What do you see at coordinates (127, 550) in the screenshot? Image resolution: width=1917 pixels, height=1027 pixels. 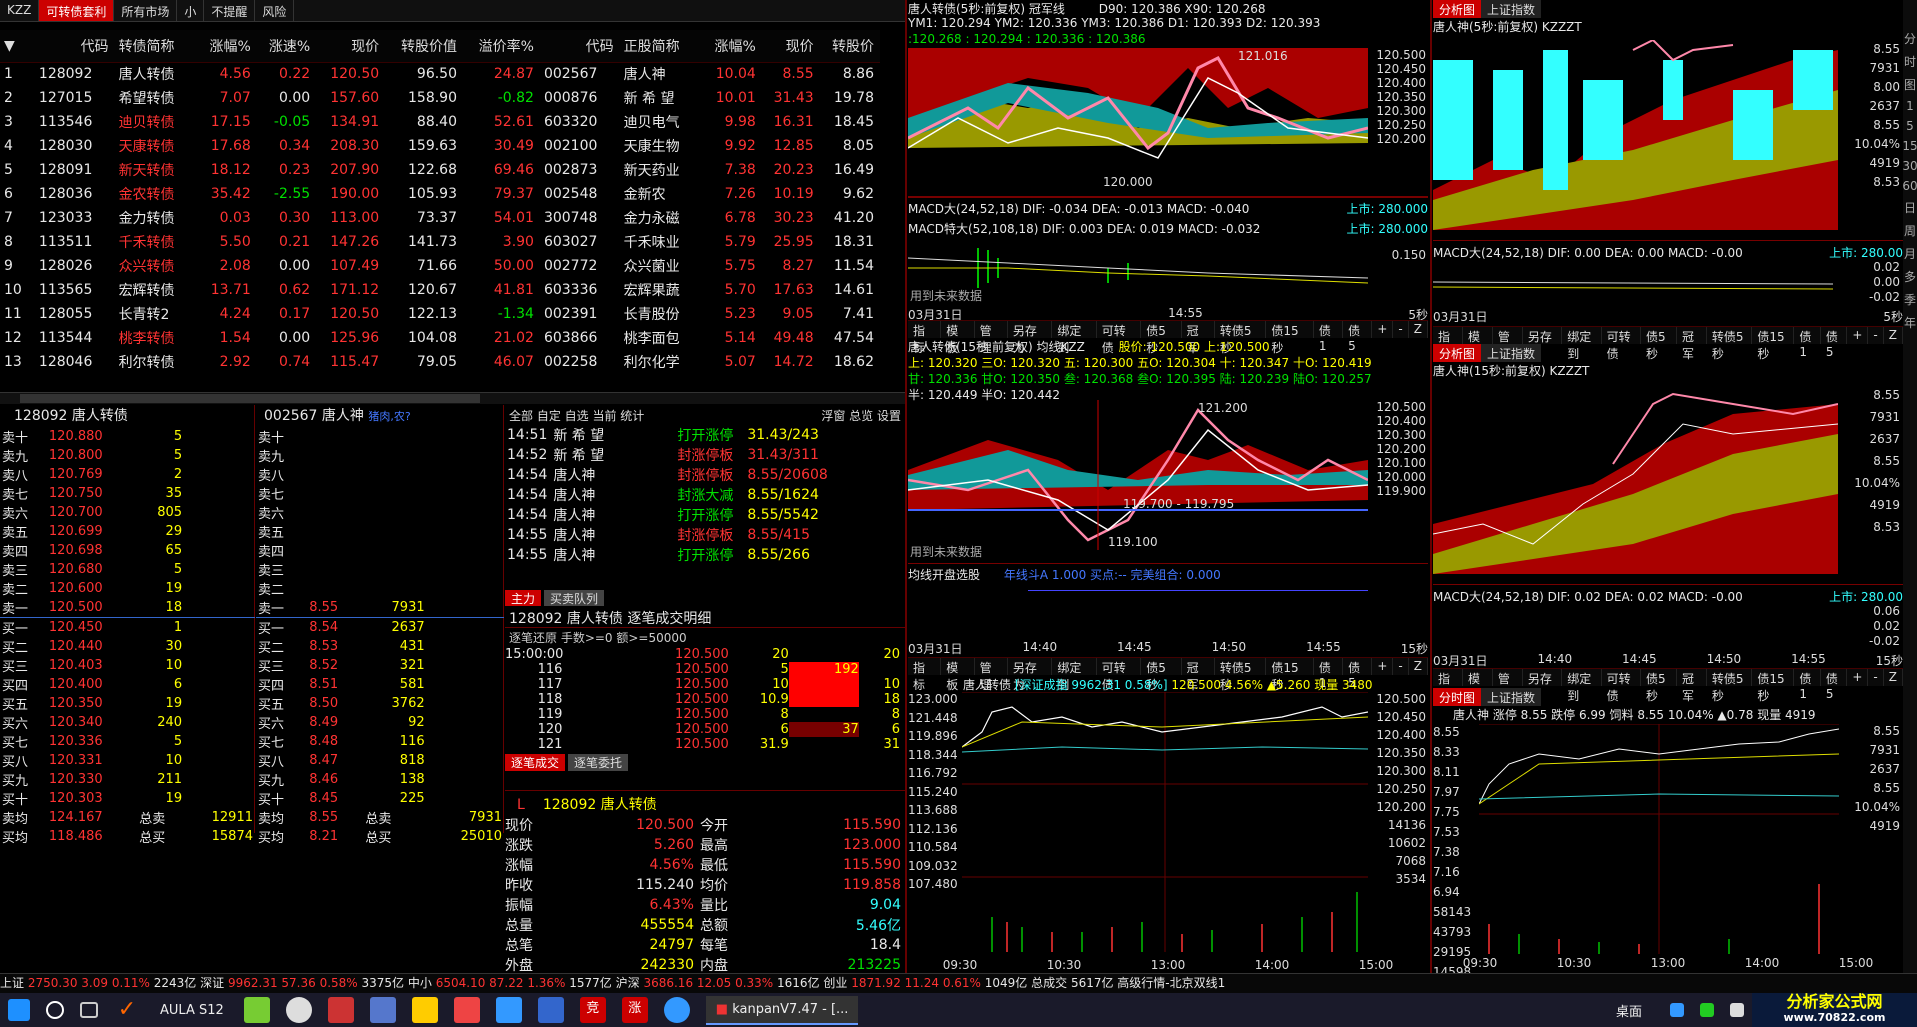 I see `orderbook-row: 卖四 120.698 65` at bounding box center [127, 550].